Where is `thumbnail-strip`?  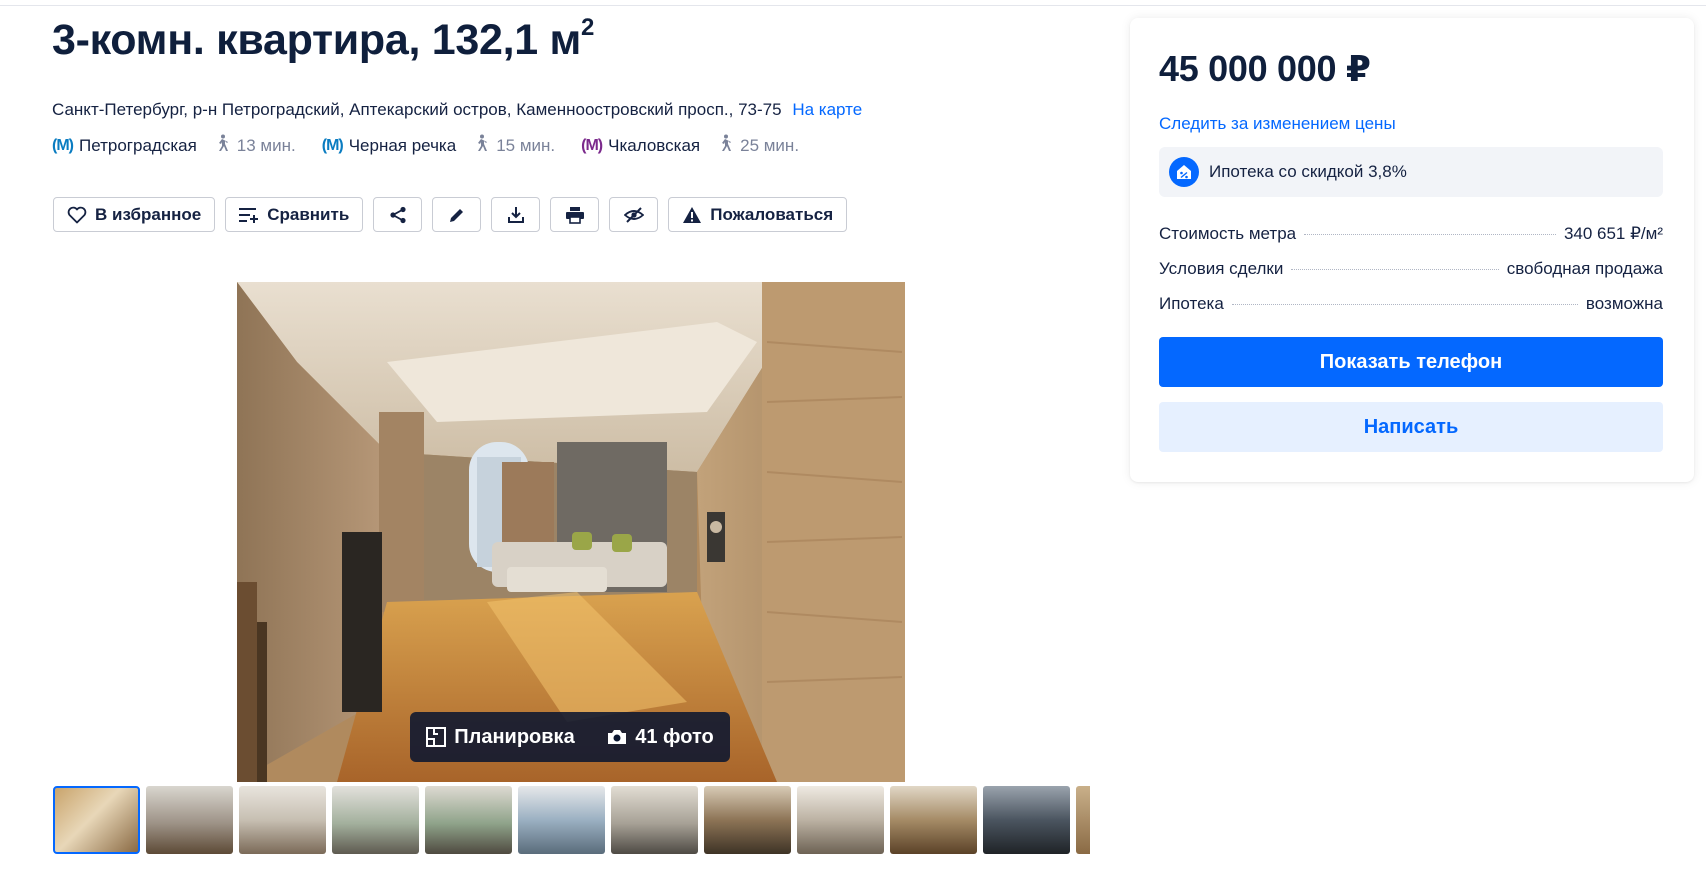 thumbnail-strip is located at coordinates (571, 820).